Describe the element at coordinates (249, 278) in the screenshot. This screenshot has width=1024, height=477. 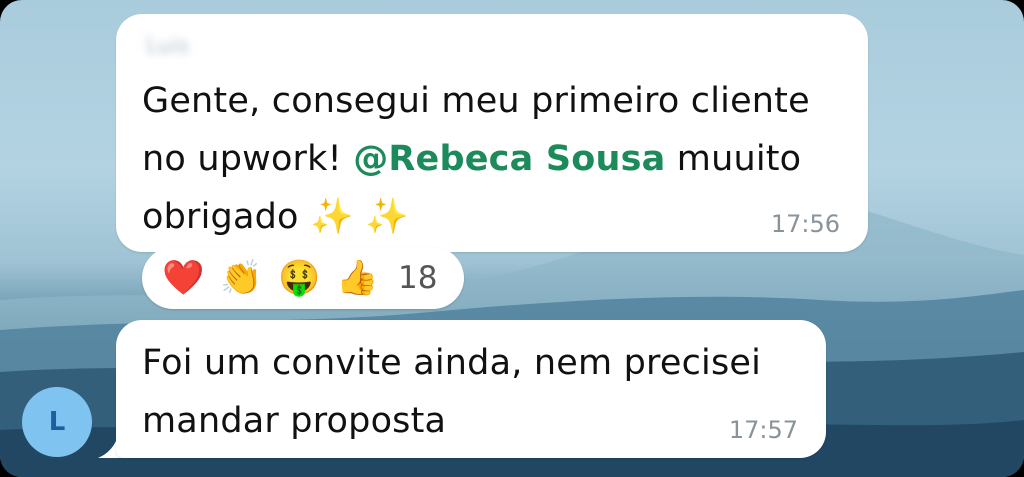
I see `clapping-hands-icon: 👏` at that location.